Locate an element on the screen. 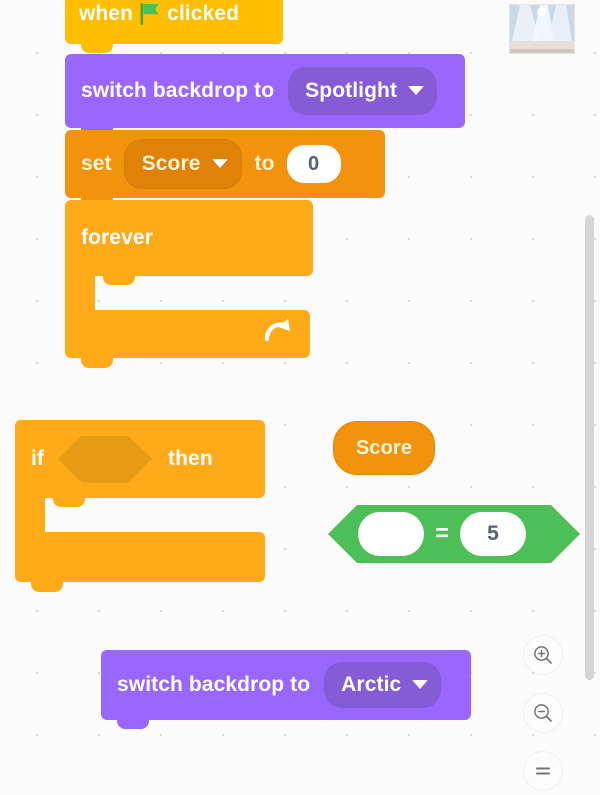  forever-label-row: forever is located at coordinates (117, 238).